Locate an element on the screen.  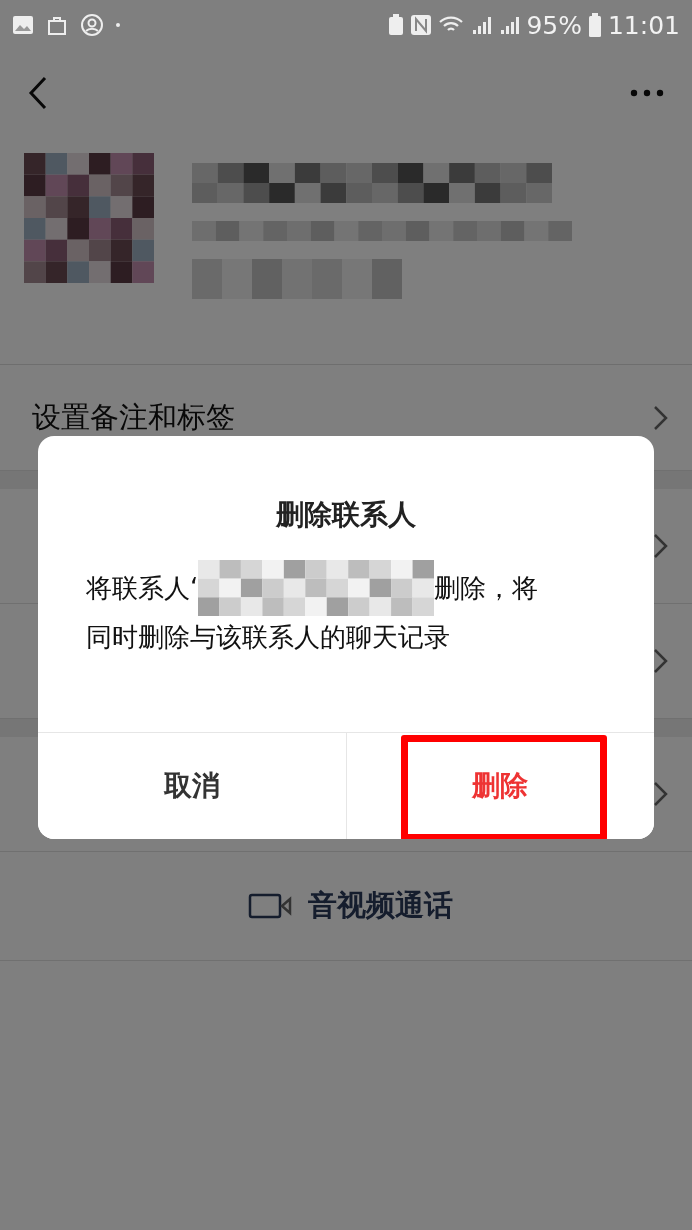
call-button: 音视频通话 is located at coordinates (350, 906).